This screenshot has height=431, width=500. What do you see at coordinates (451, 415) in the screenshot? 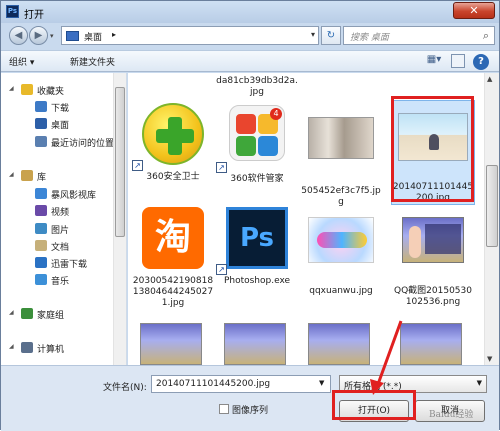
I see `watermark: Baidu经验` at bounding box center [451, 415].